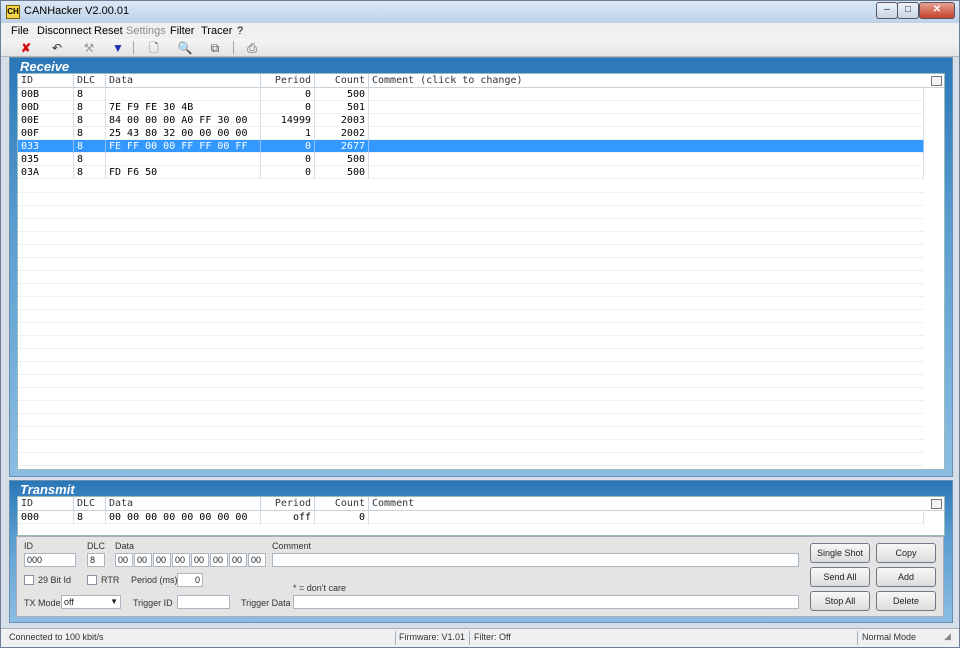  I want to click on single-shot-button: Single Shot, so click(840, 553).